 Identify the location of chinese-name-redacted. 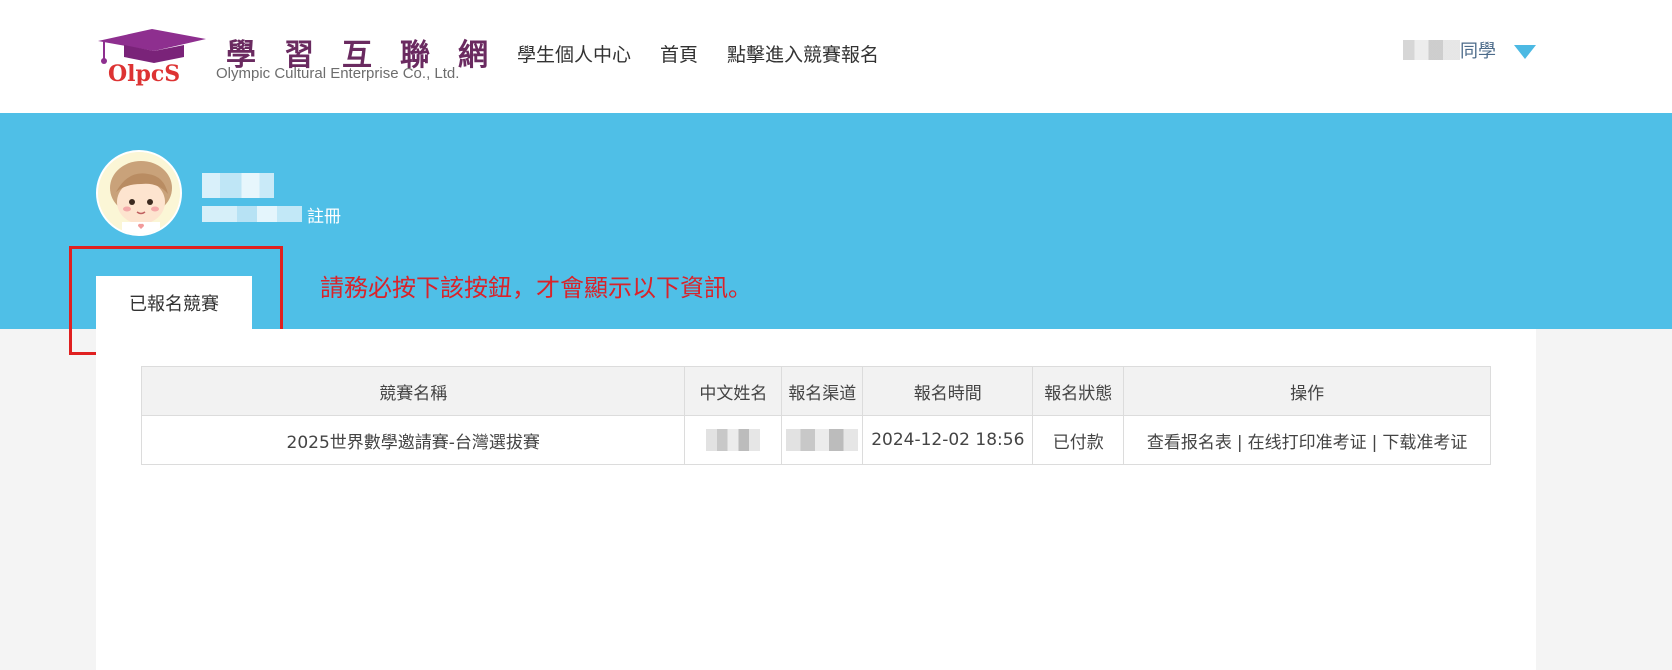
(733, 440).